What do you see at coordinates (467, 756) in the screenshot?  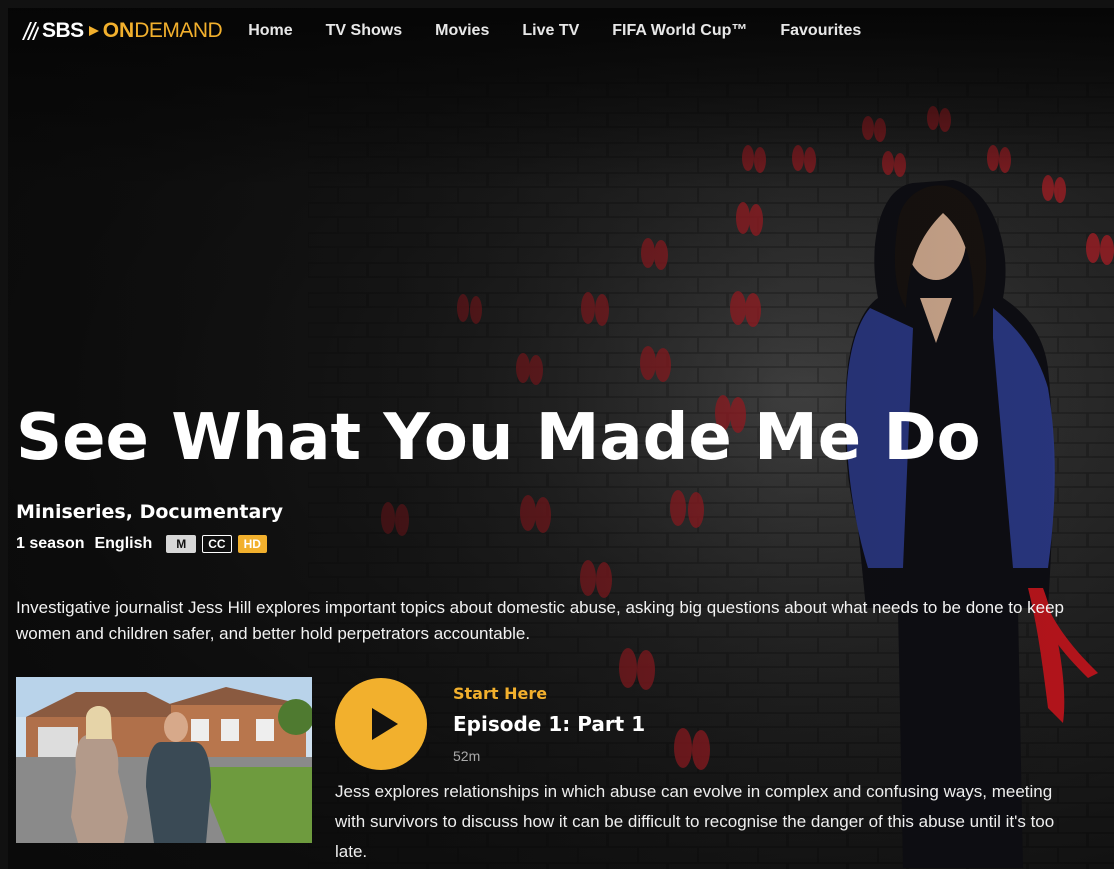 I see `episode-duration: 52m` at bounding box center [467, 756].